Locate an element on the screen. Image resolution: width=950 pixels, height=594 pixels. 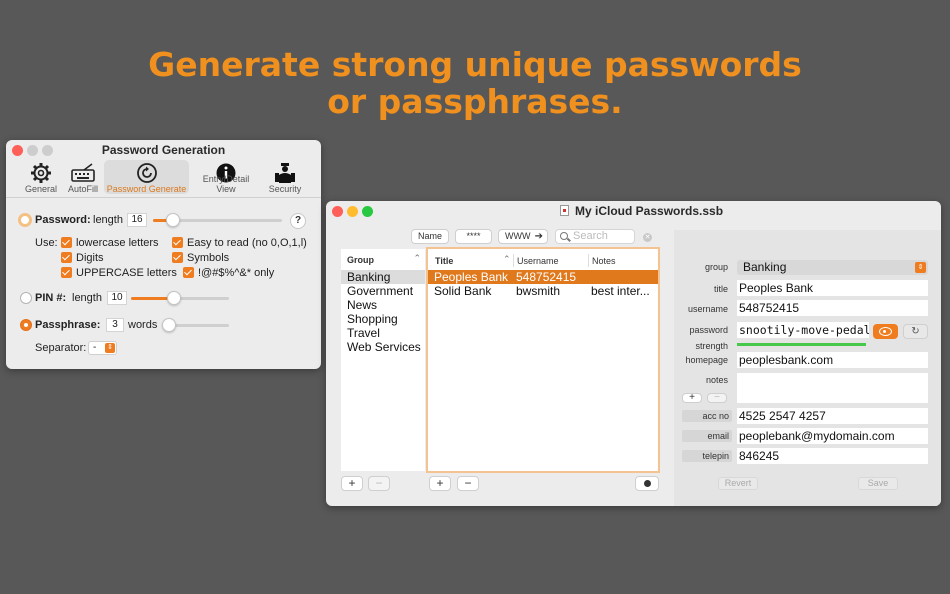
search-input: Search is located at coordinates (595, 236).